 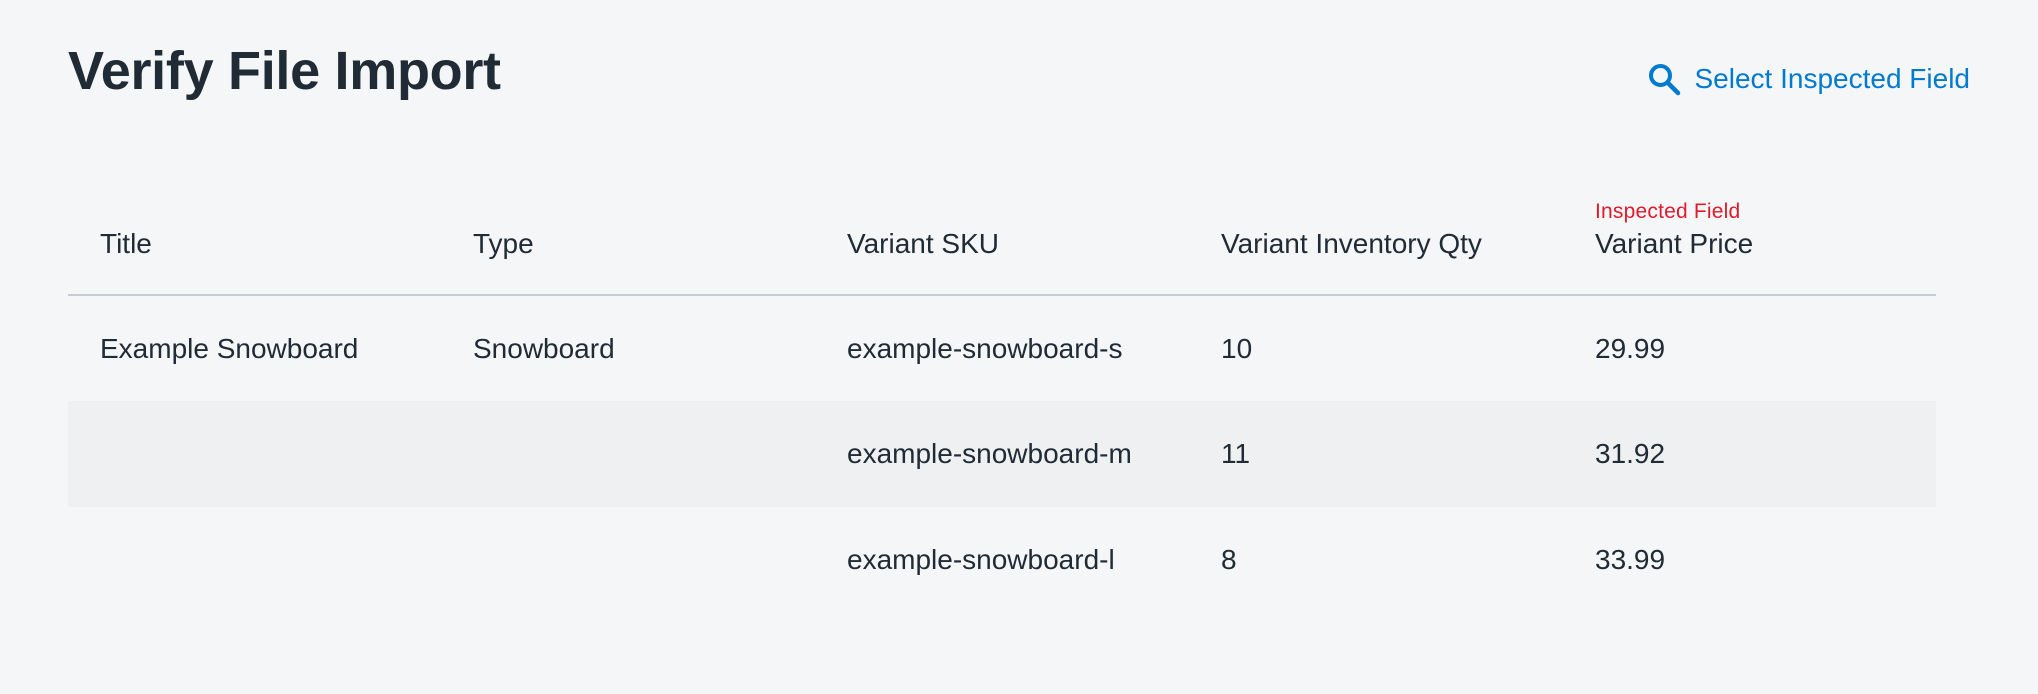 I want to click on column-header-label: Type, so click(x=503, y=243).